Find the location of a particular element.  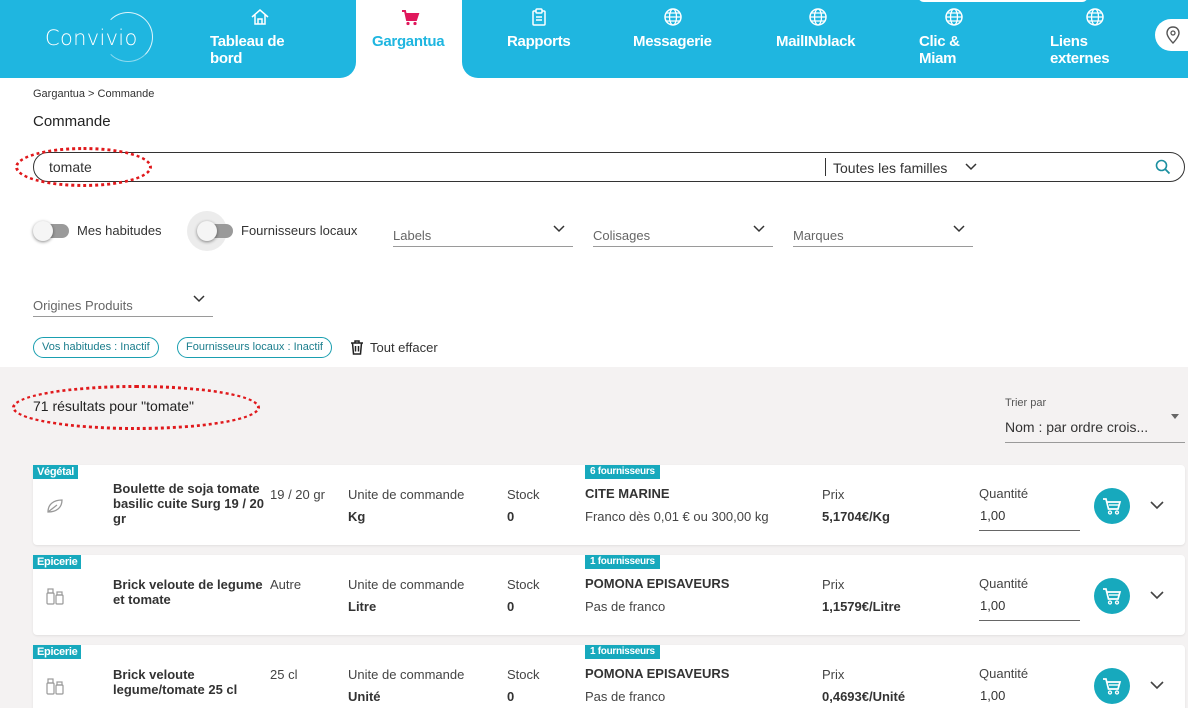

family-filter-select: Toutes les familles is located at coordinates (890, 168).